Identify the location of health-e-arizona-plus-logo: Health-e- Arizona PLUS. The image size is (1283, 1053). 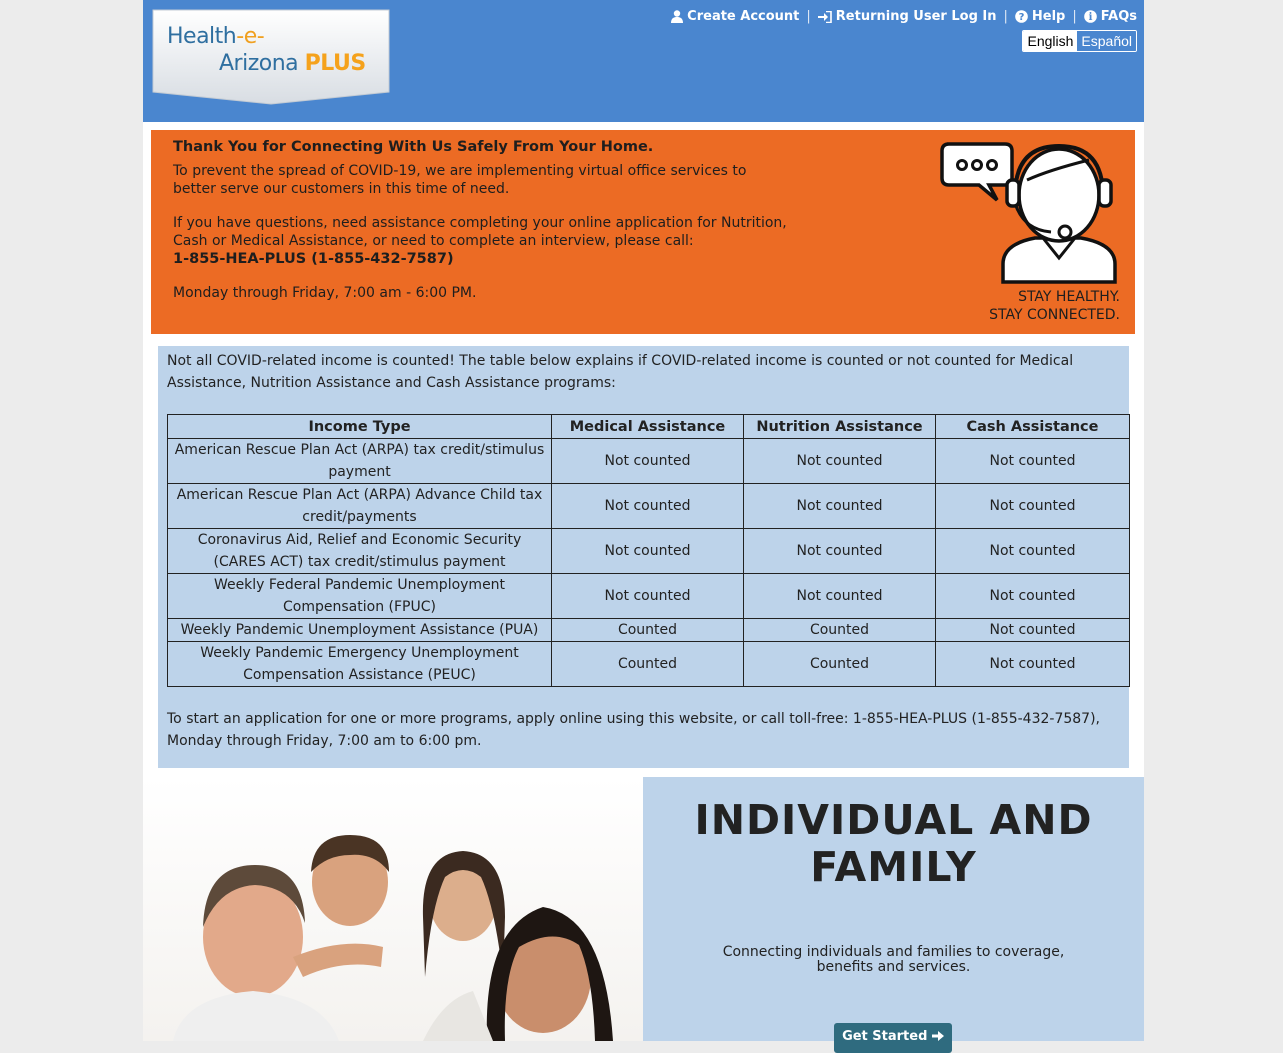
(271, 60).